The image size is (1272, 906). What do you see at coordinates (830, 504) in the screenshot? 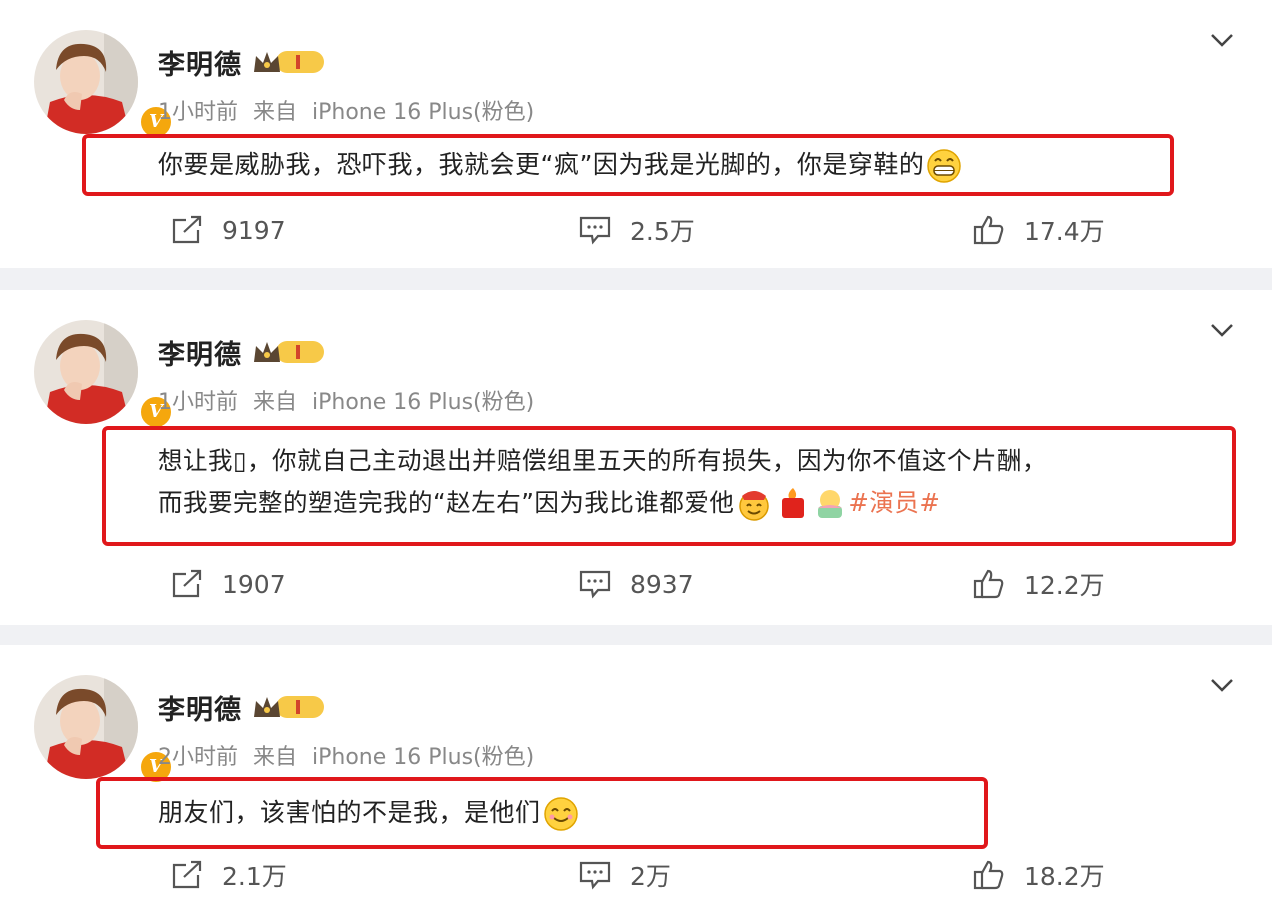
I see `cake-emoji-icon` at bounding box center [830, 504].